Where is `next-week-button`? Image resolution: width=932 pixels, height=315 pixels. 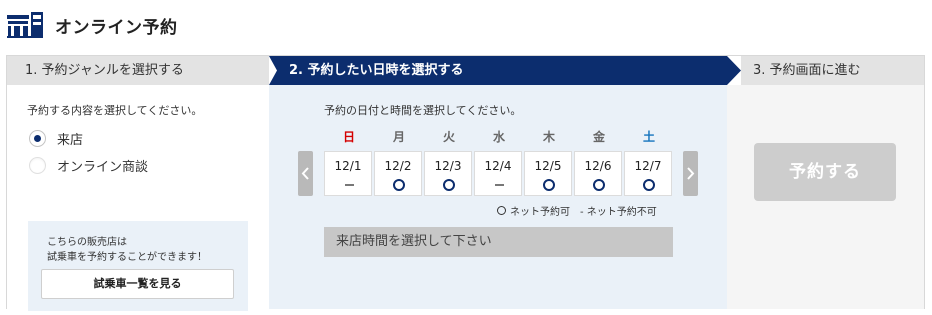 next-week-button is located at coordinates (690, 173).